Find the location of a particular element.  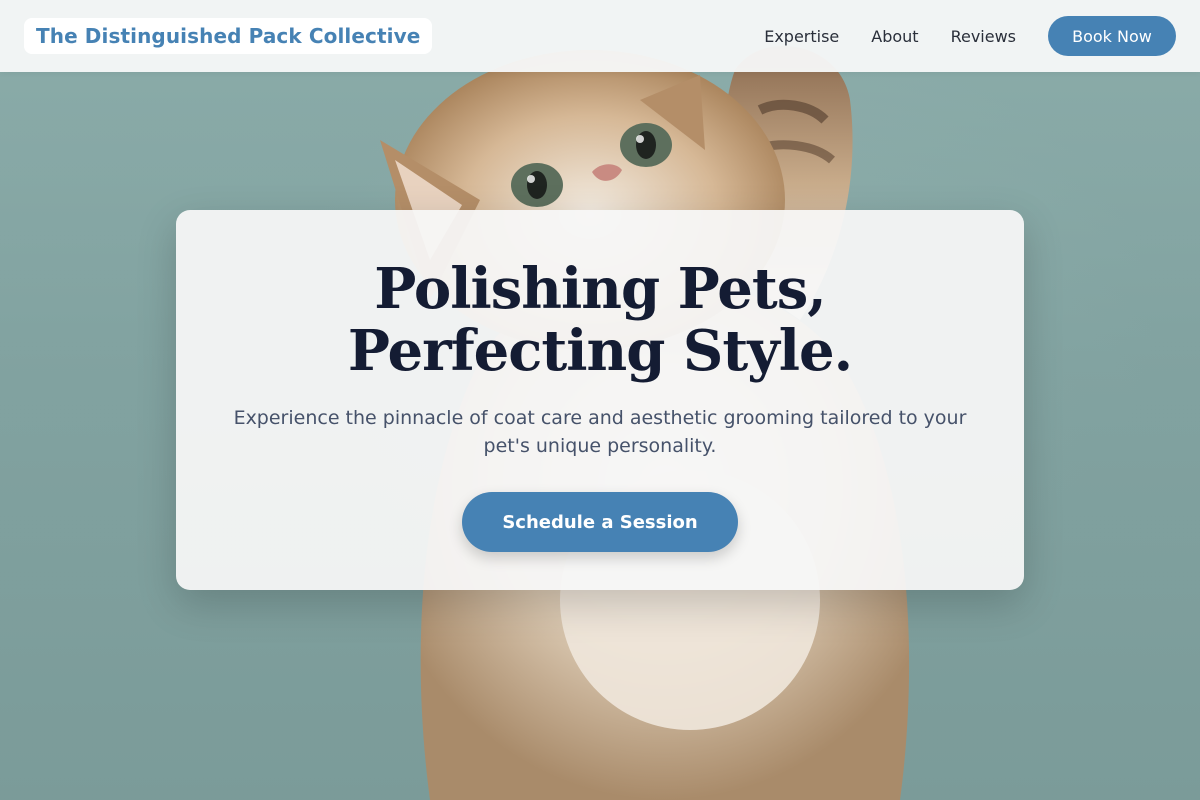

hero-title: Polishing Pets, Perfecting Style. is located at coordinates (600, 320).